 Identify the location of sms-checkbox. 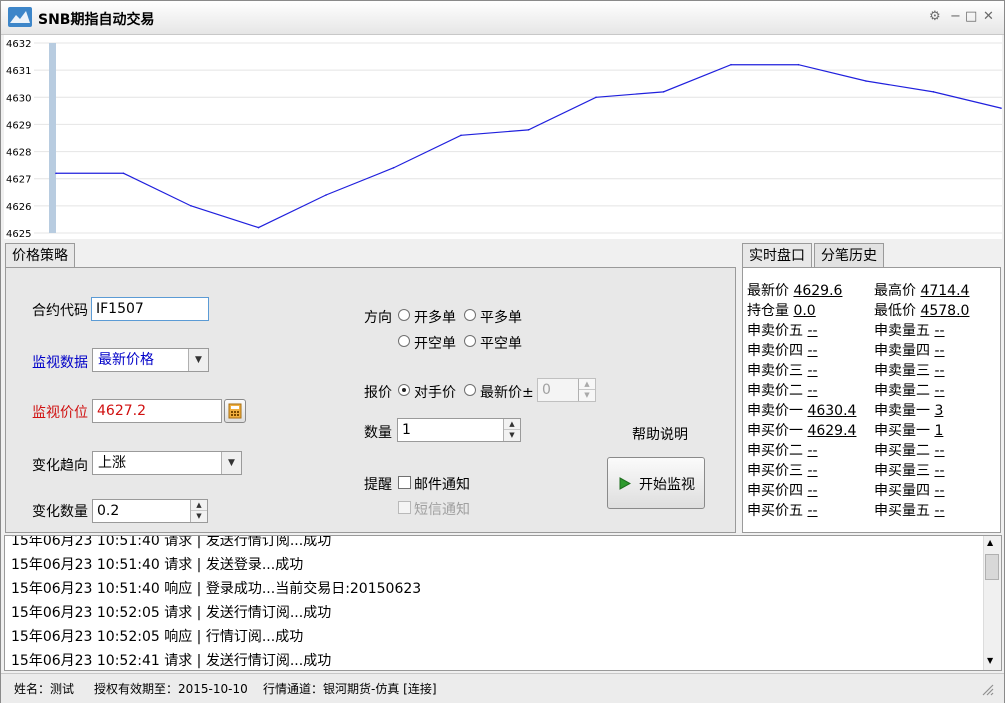
(404, 507).